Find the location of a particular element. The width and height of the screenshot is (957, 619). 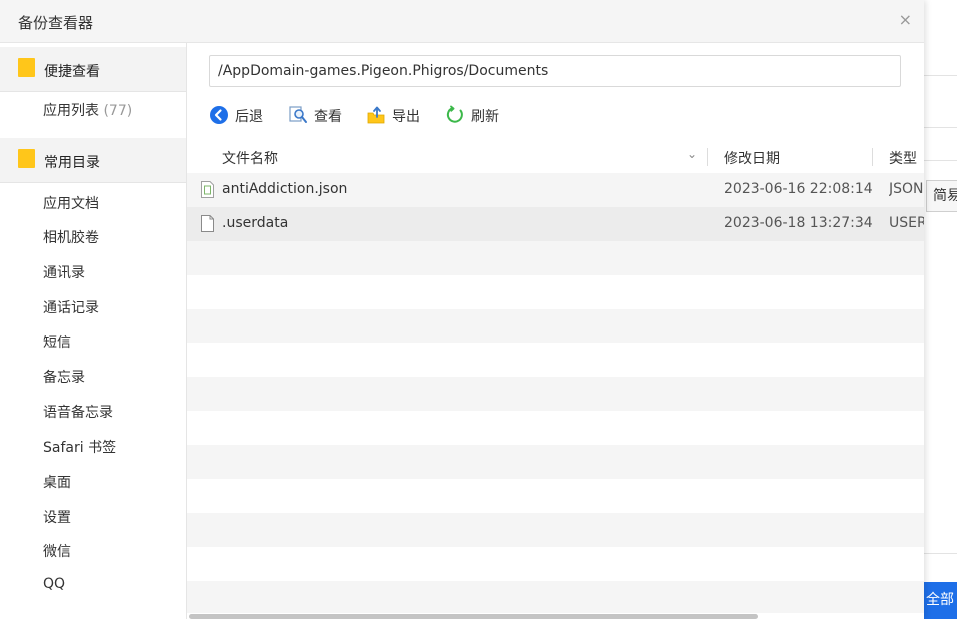

sidebar-item-label: 通话记录 is located at coordinates (71, 308).